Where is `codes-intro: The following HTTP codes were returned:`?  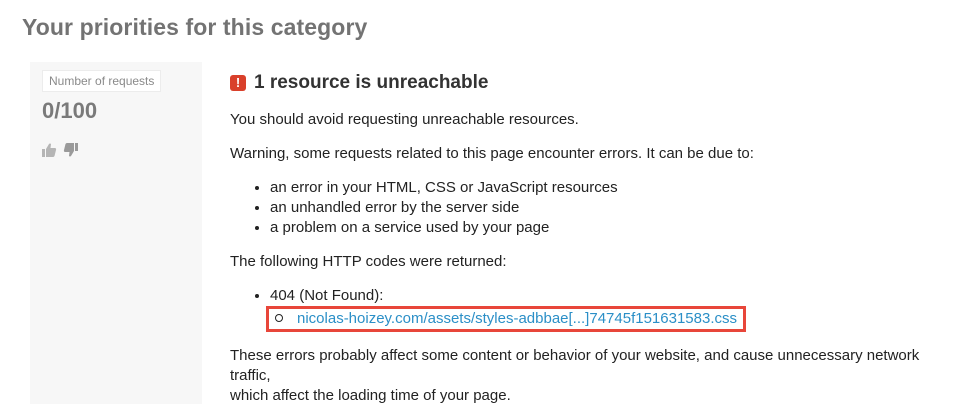 codes-intro: The following HTTP codes were returned: is located at coordinates (368, 261).